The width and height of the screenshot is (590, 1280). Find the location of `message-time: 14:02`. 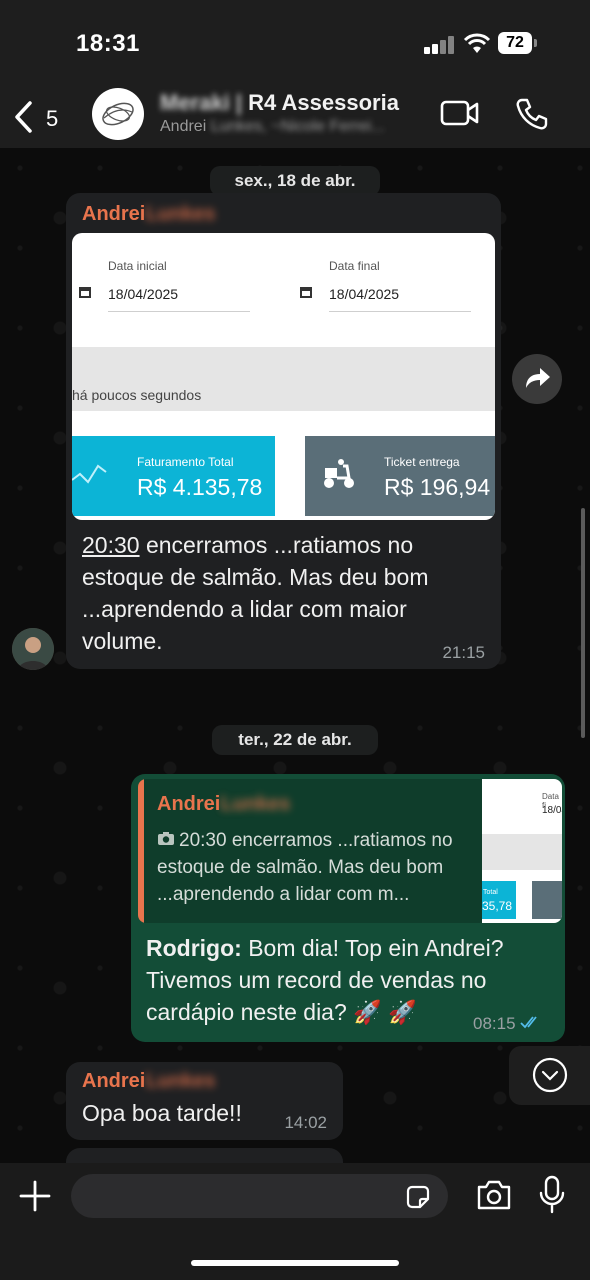

message-time: 14:02 is located at coordinates (305, 1122).